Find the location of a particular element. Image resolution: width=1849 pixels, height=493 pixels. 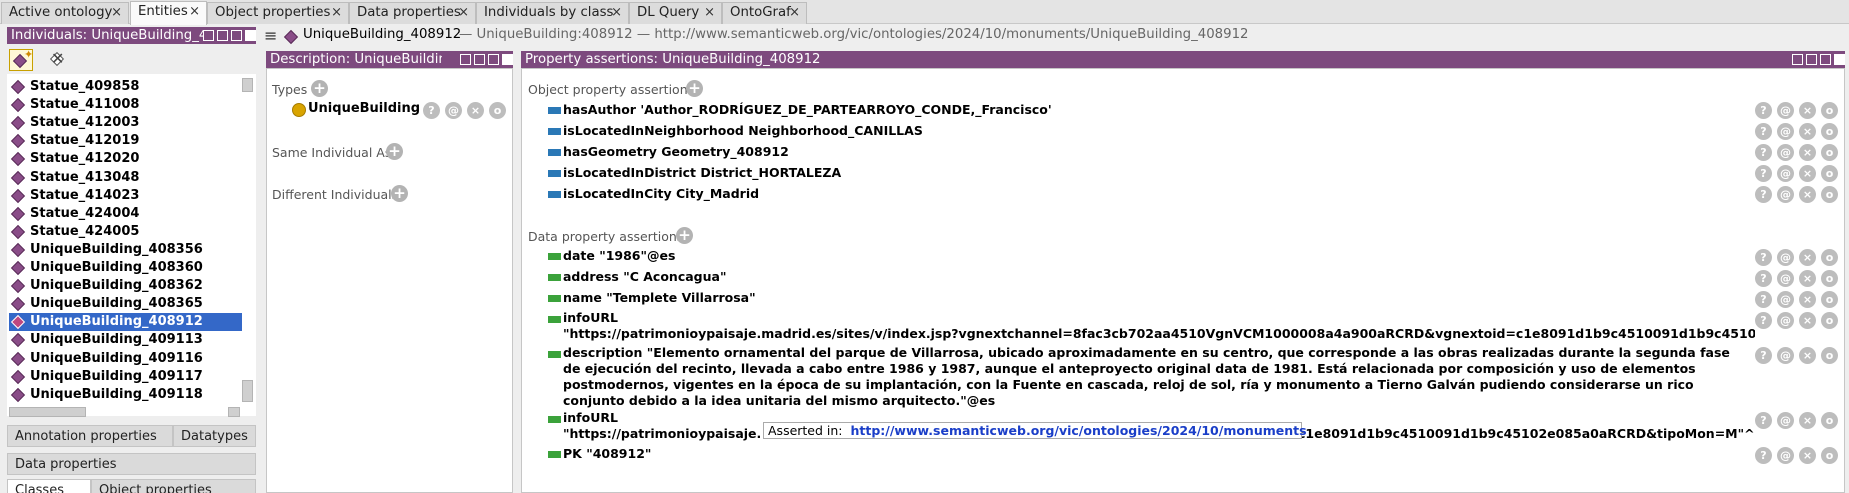

panel-close-icon is located at coordinates (250, 35).